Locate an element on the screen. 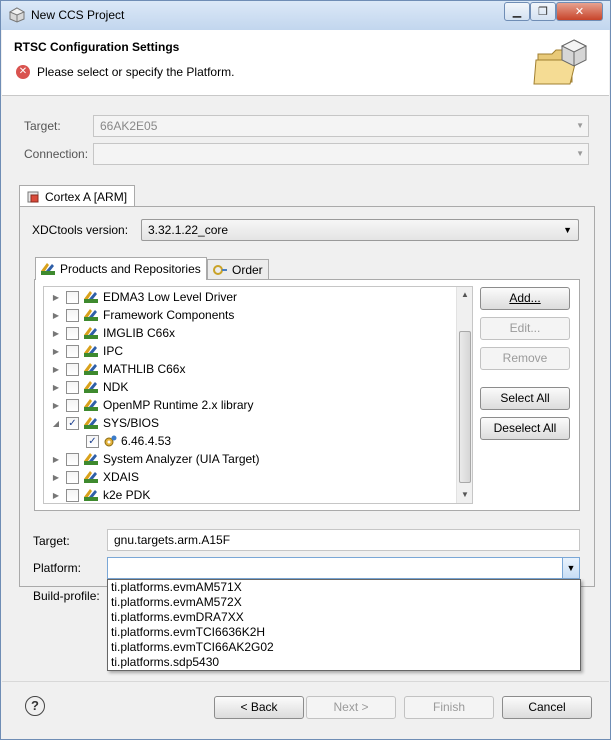 This screenshot has height=740, width=611. platform-option: ti.platforms.evmAM571X is located at coordinates (344, 587).